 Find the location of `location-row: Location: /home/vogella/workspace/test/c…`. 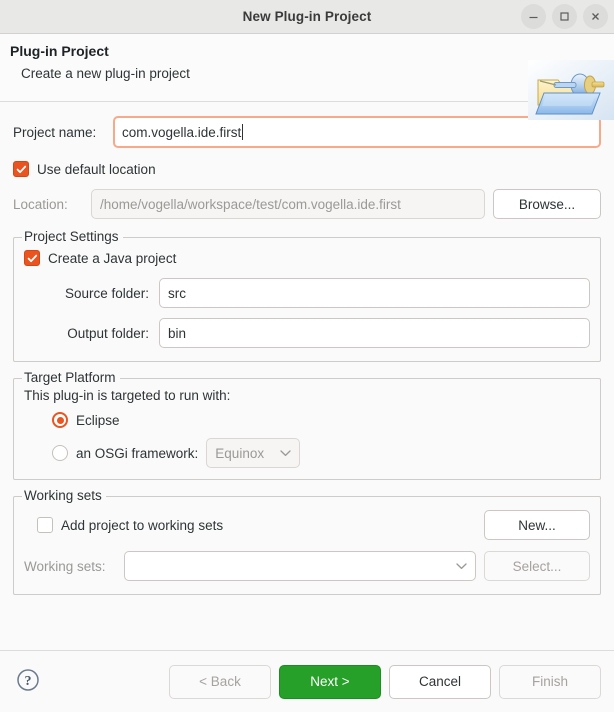

location-row: Location: /home/vogella/workspace/test/c… is located at coordinates (307, 204).